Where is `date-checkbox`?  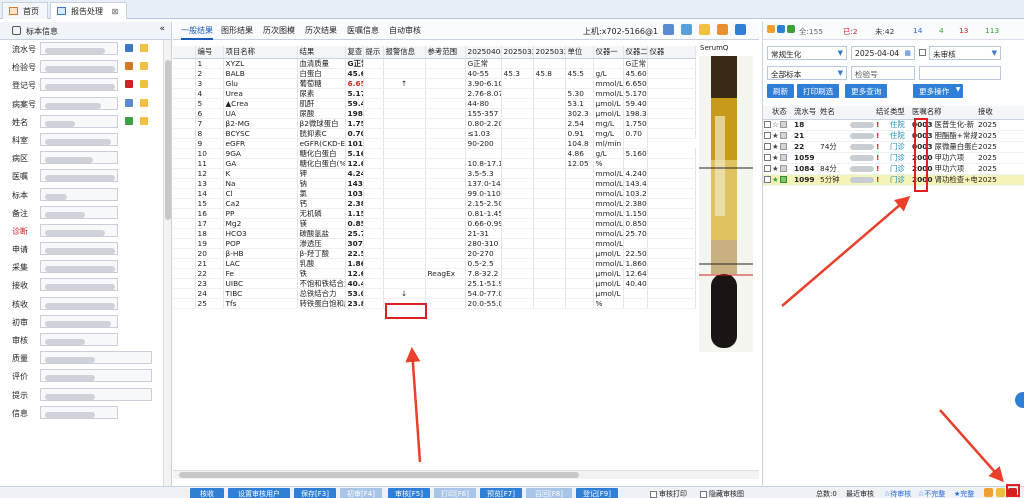 date-checkbox is located at coordinates (922, 52).